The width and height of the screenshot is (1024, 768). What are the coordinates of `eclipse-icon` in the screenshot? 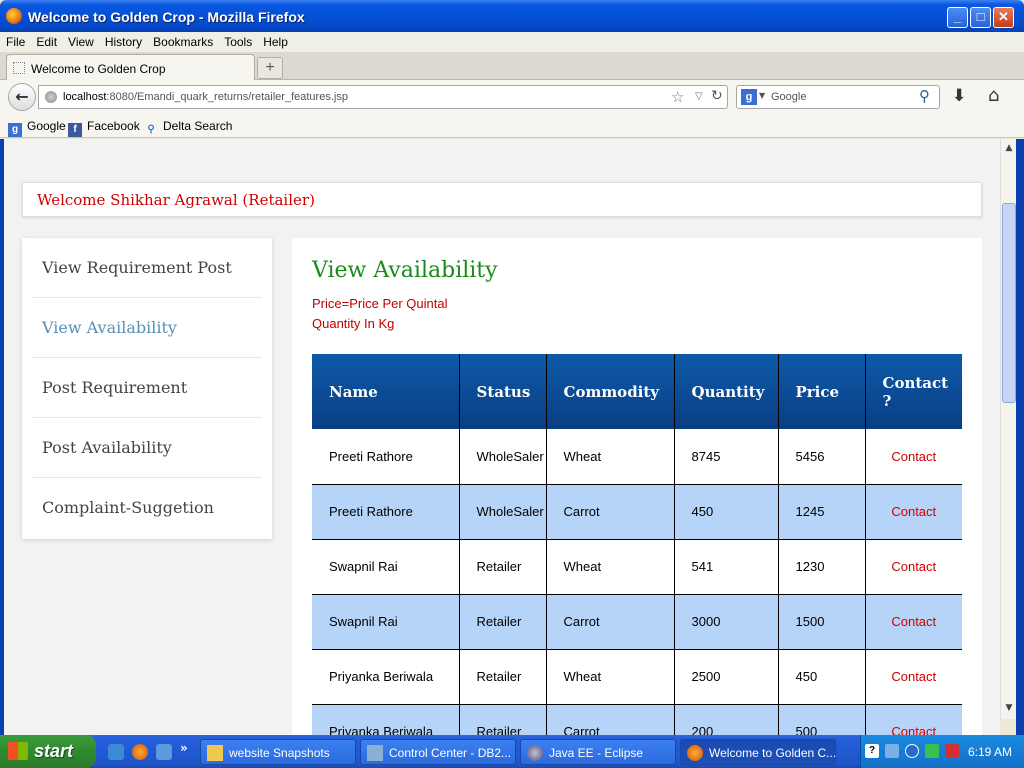 It's located at (535, 753).